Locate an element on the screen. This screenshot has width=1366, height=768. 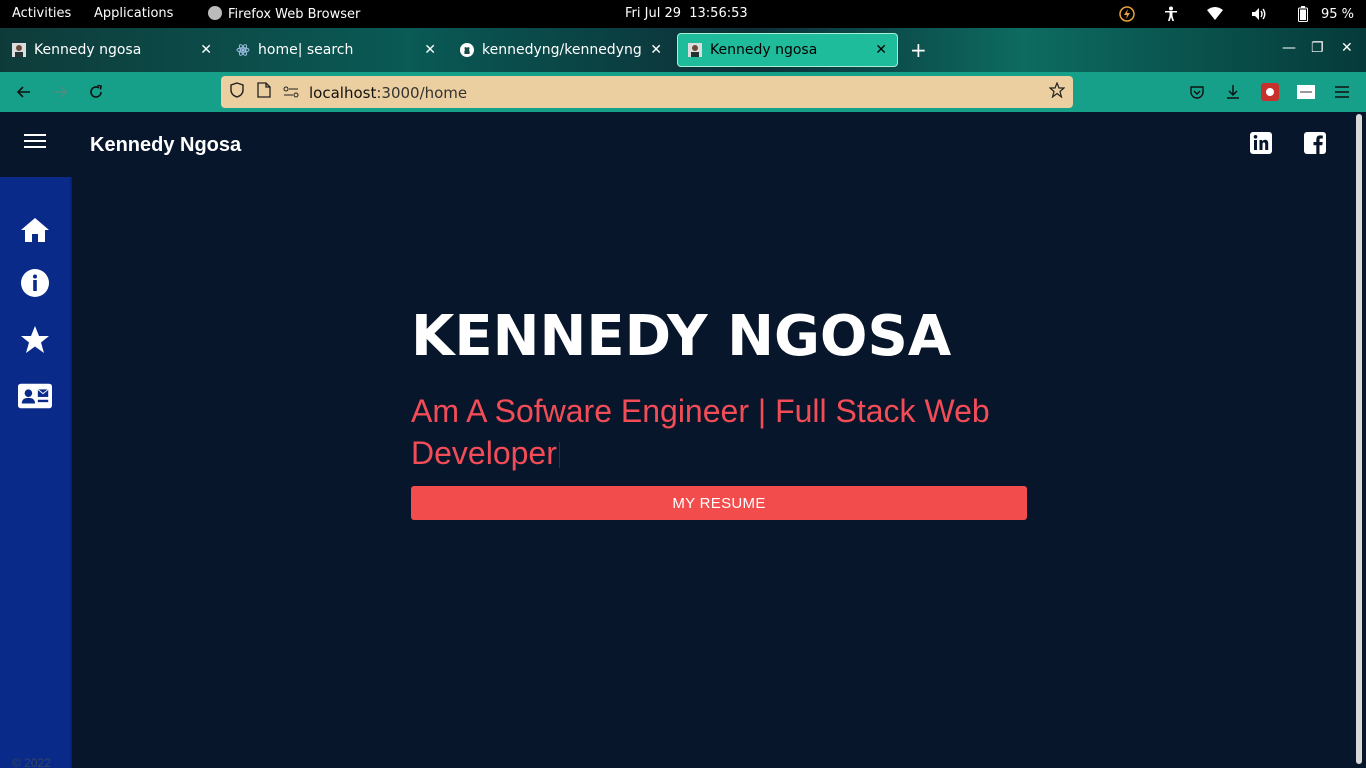
tracking-protection-icon is located at coordinates (237, 92).